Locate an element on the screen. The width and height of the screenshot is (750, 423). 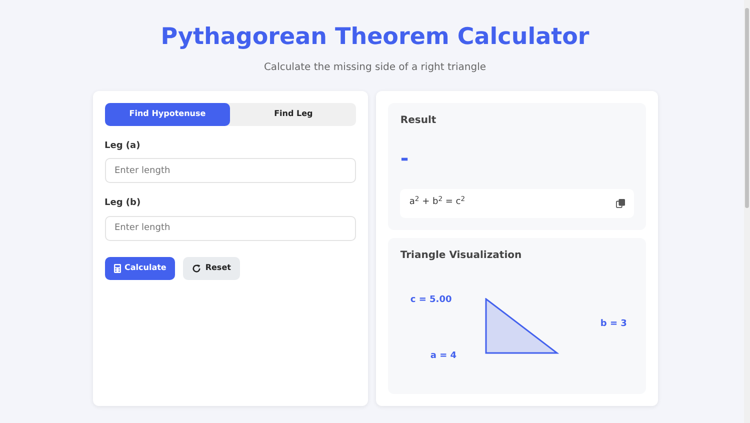
formula-text: a$^{2}$ + b$^{2}$ = c$^{2}$ is located at coordinates (437, 203).